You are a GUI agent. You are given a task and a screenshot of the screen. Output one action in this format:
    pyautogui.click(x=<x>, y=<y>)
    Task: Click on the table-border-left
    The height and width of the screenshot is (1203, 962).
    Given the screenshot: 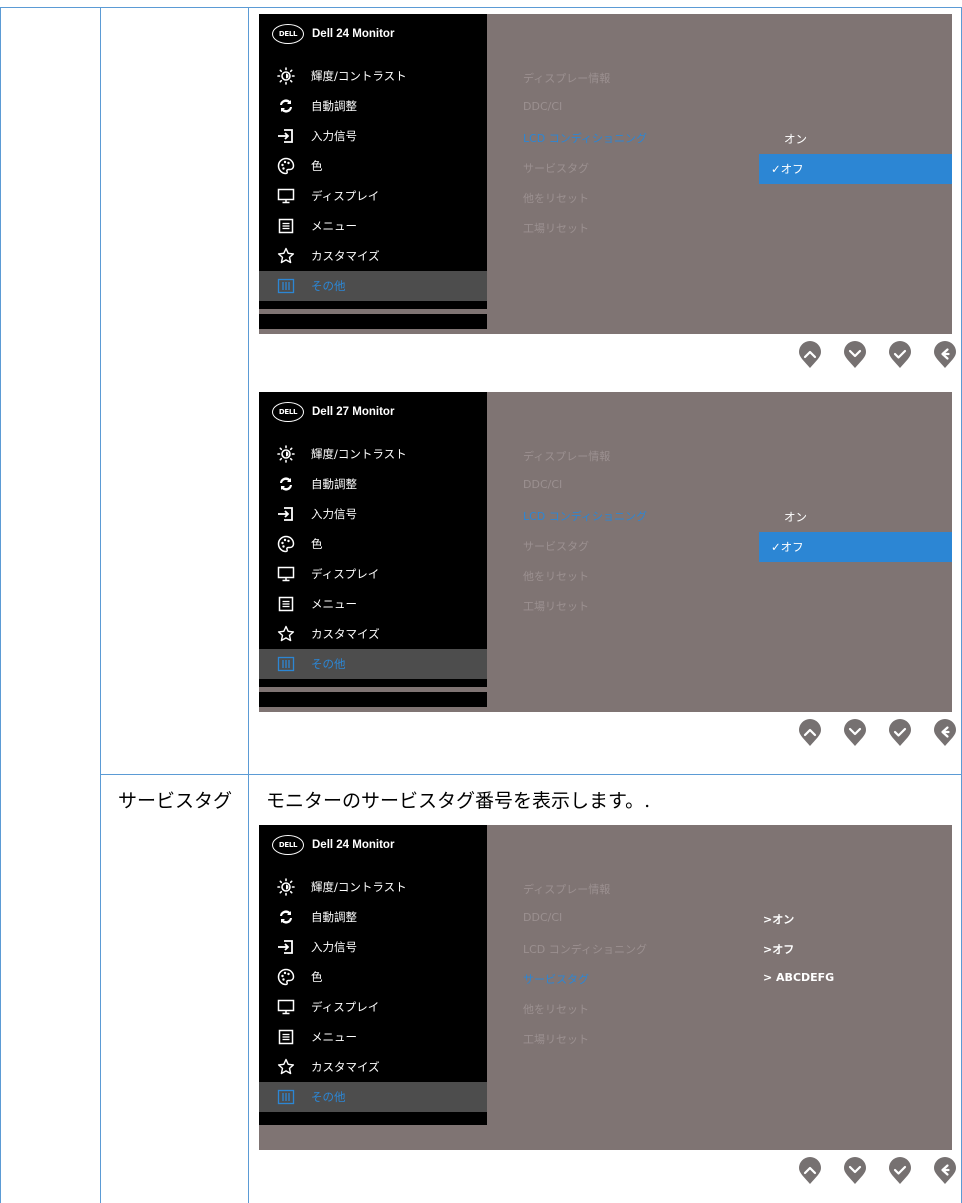 What is the action you would take?
    pyautogui.click(x=0, y=605)
    